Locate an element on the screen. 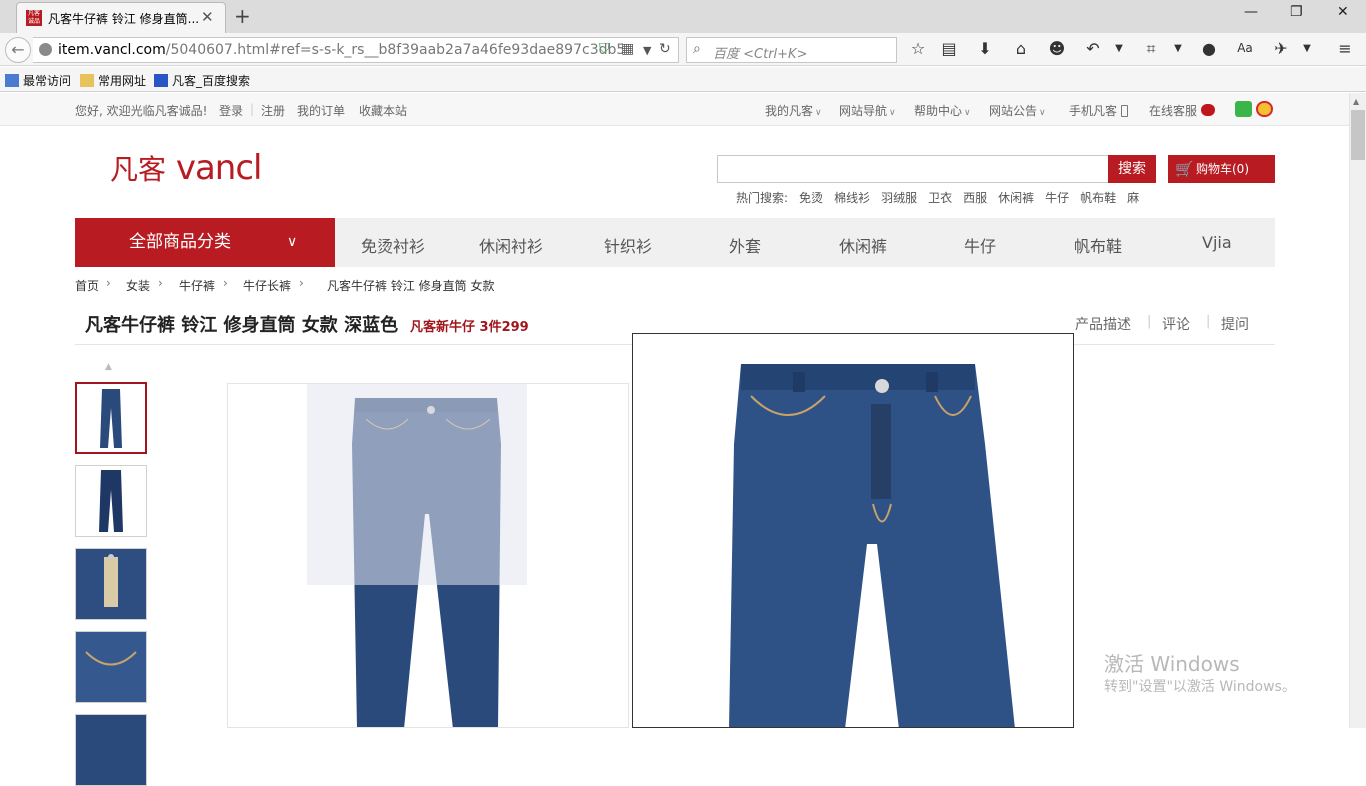 Image resolution: width=1366 pixels, height=786 pixels. breadcrumb-womens: 女装 is located at coordinates (138, 285).